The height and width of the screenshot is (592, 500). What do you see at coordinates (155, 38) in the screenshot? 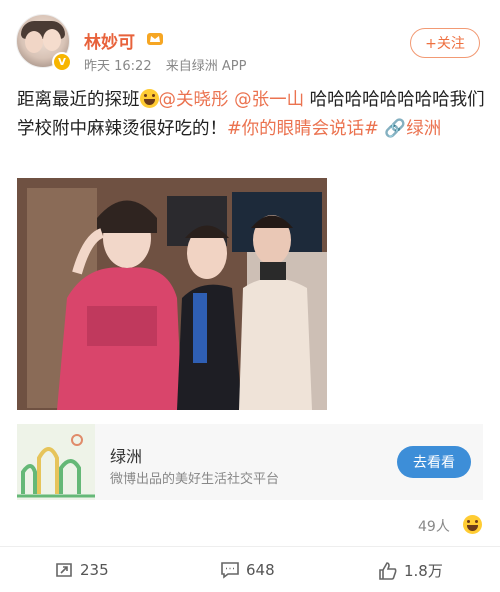
I see `member-crown-icon` at bounding box center [155, 38].